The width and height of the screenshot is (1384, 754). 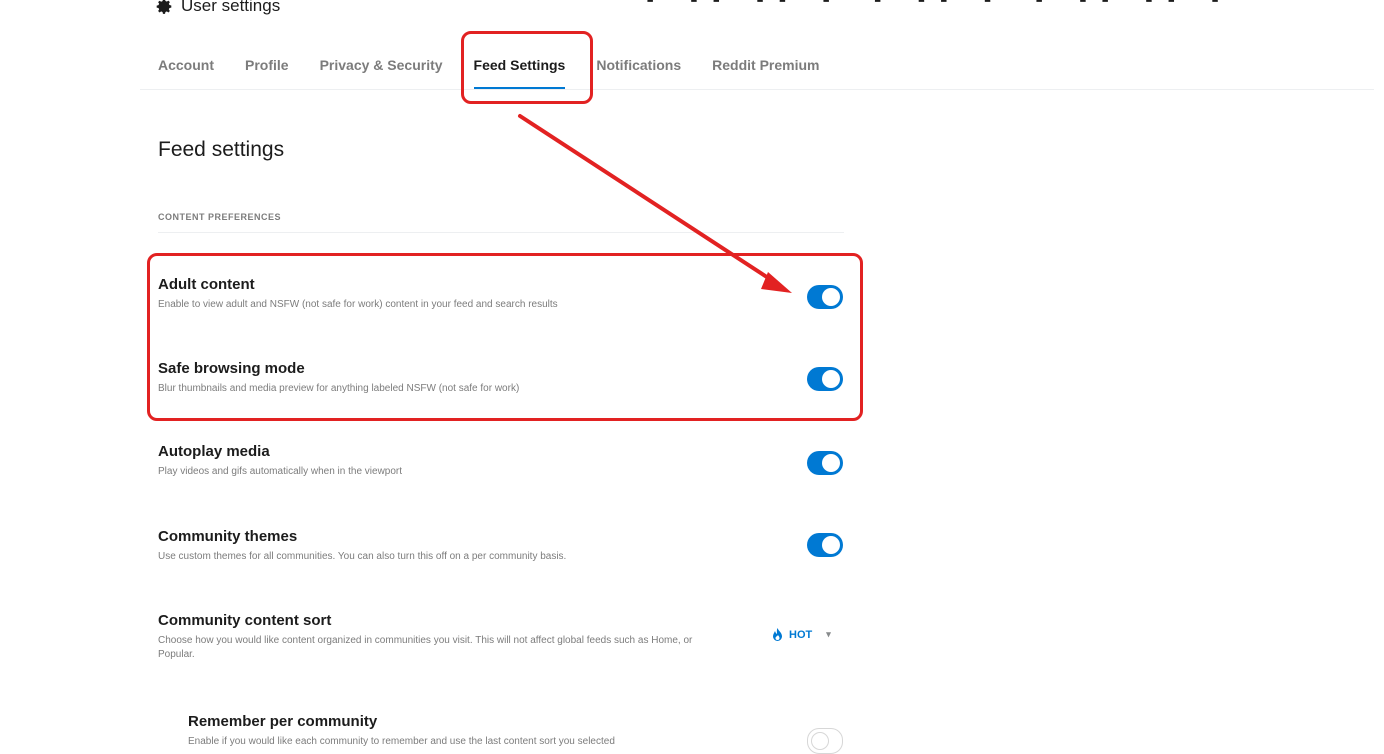 What do you see at coordinates (501, 232) in the screenshot?
I see `section-divider` at bounding box center [501, 232].